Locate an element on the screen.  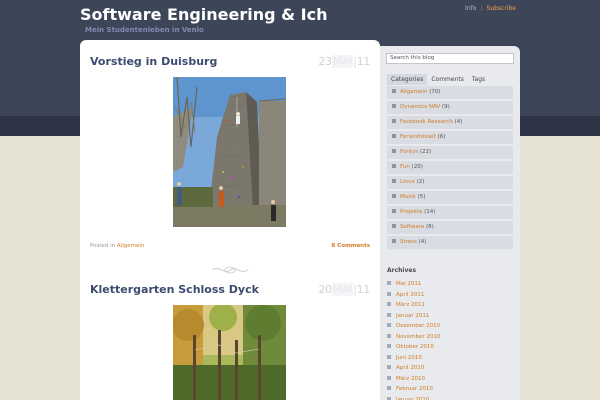
archive-link: März 2011 is located at coordinates (410, 305).